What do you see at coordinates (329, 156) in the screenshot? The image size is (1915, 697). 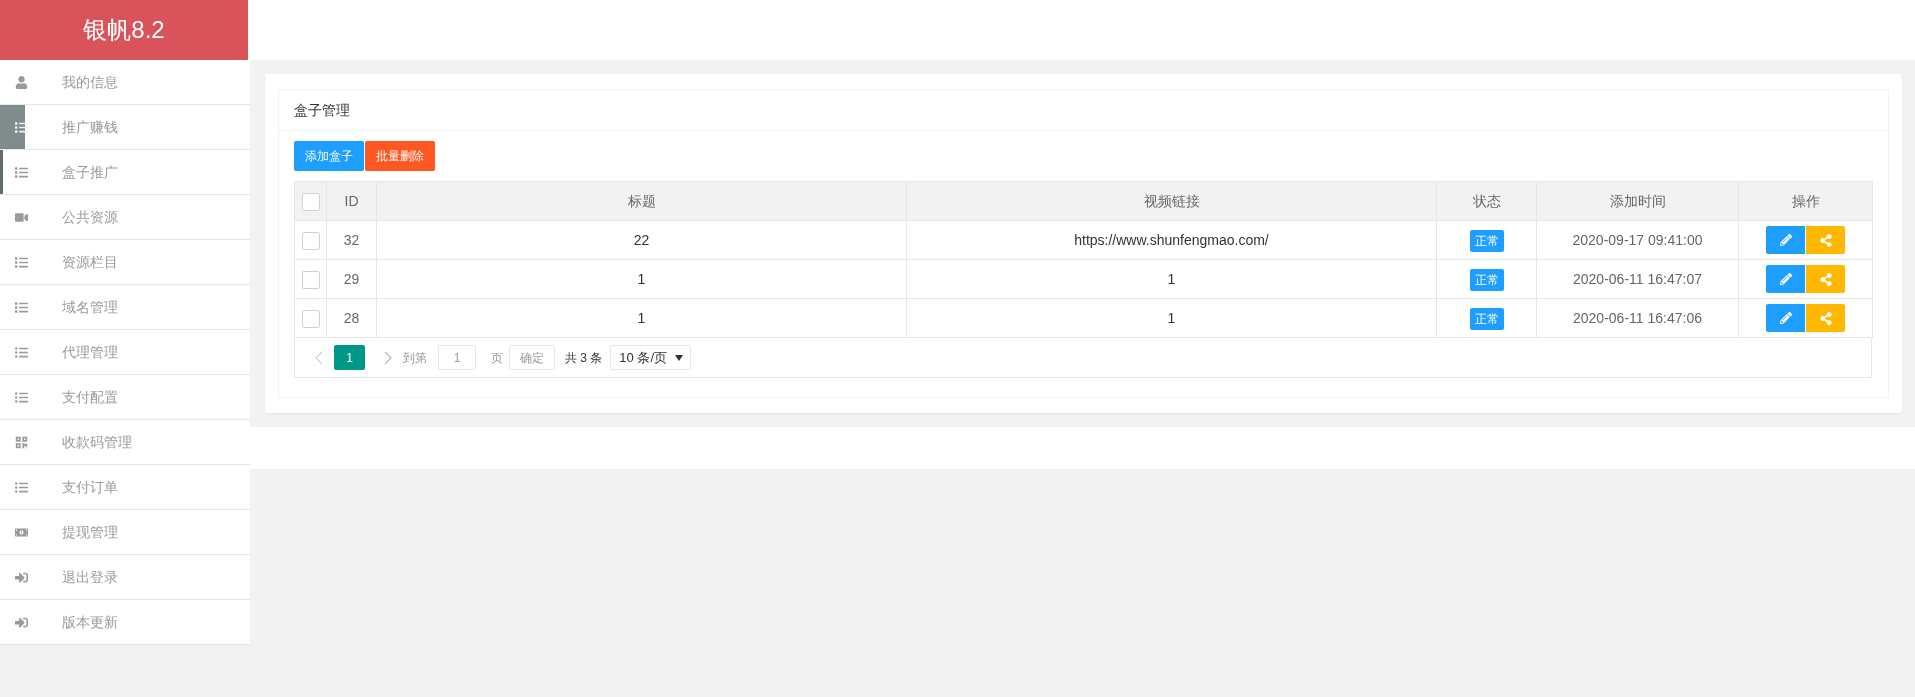 I see `add-button: 添加盒子` at bounding box center [329, 156].